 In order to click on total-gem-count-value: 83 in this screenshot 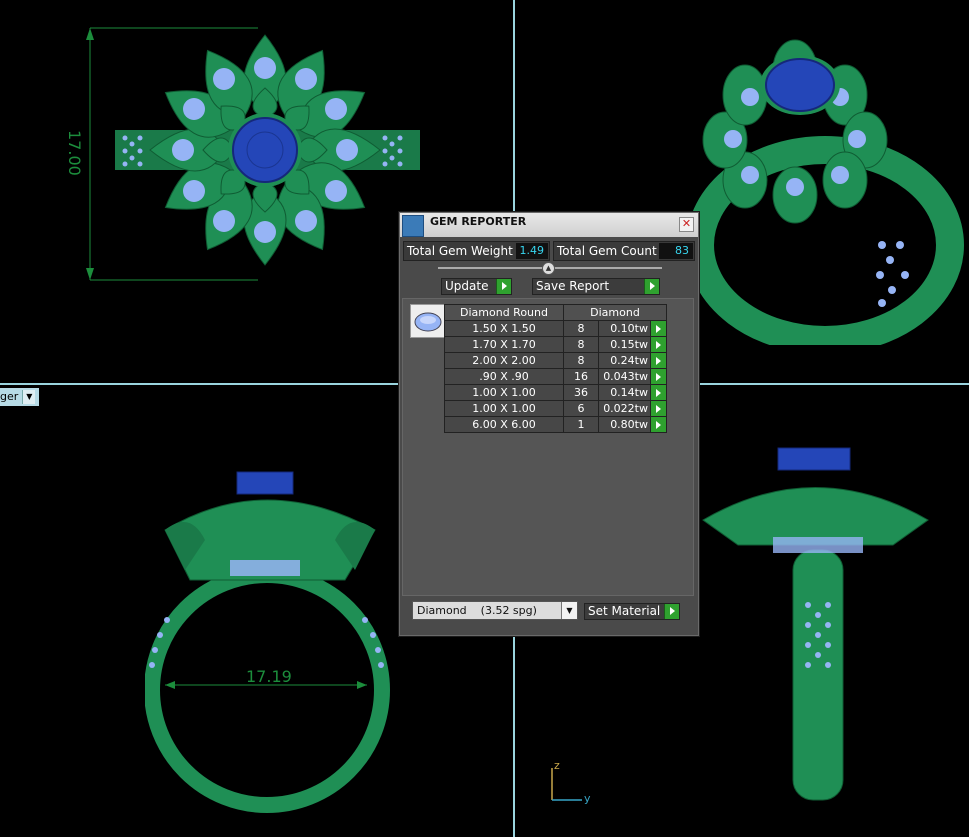, I will do `click(676, 251)`.